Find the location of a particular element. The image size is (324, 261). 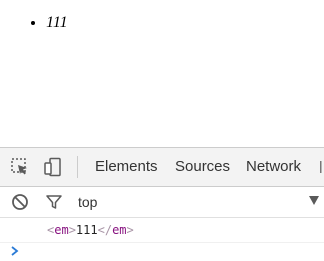

tag-close-bracket: > is located at coordinates (72, 230).